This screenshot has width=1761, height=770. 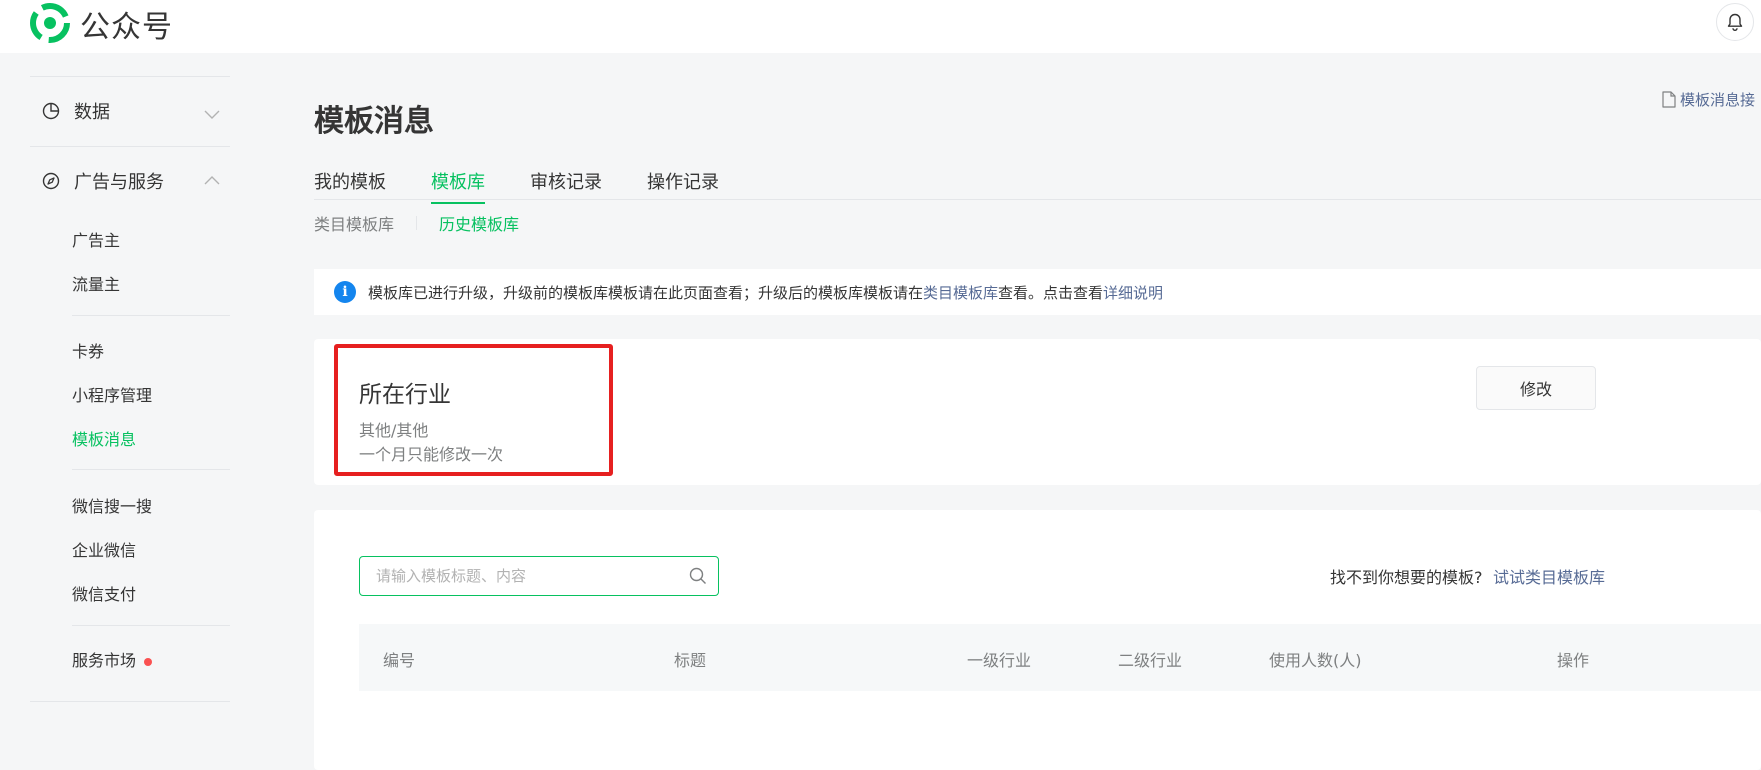 I want to click on column-header-actions: 操作, so click(x=1573, y=660).